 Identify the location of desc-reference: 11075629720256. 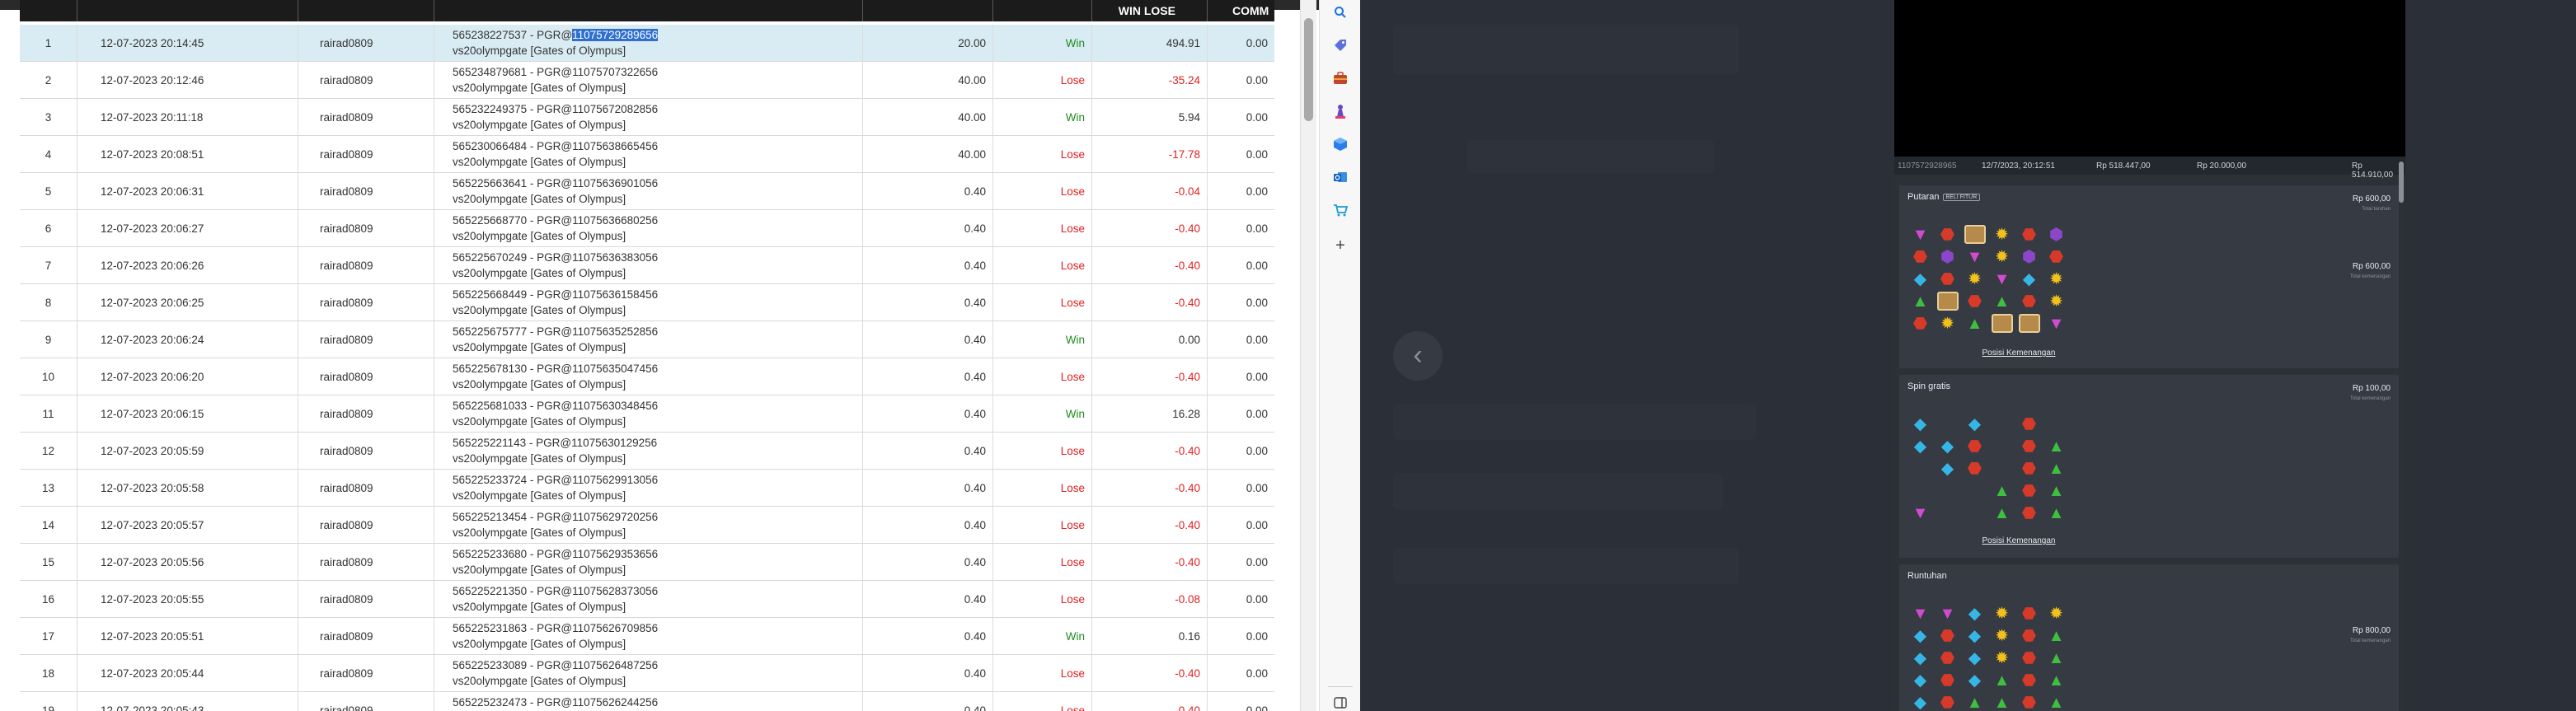
(615, 517).